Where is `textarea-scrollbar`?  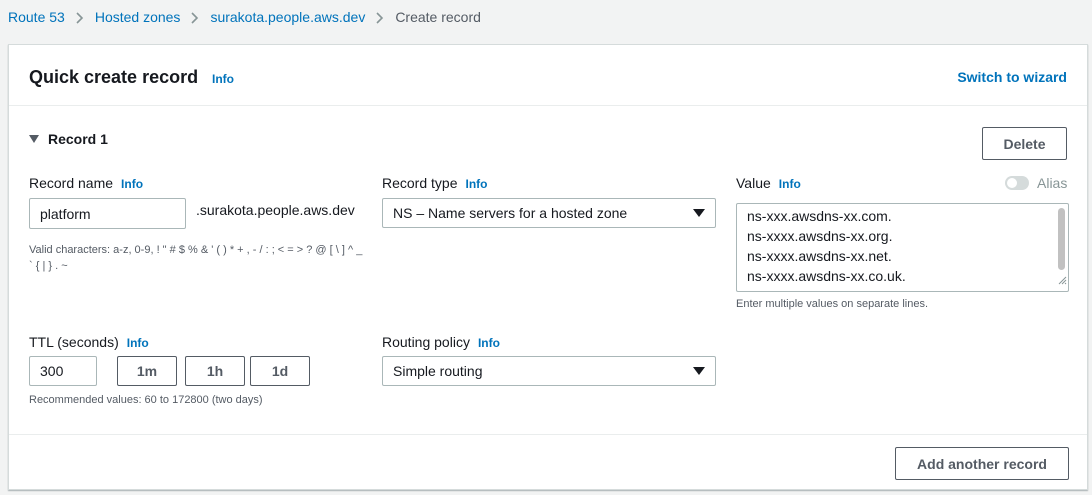
textarea-scrollbar is located at coordinates (1061, 239).